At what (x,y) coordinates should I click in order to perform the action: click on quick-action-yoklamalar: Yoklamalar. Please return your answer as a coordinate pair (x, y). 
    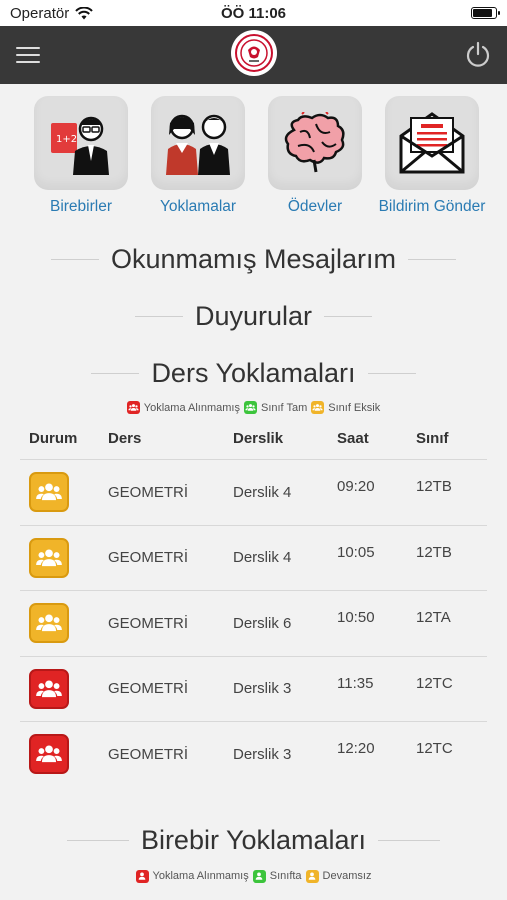
    Looking at the image, I should click on (198, 156).